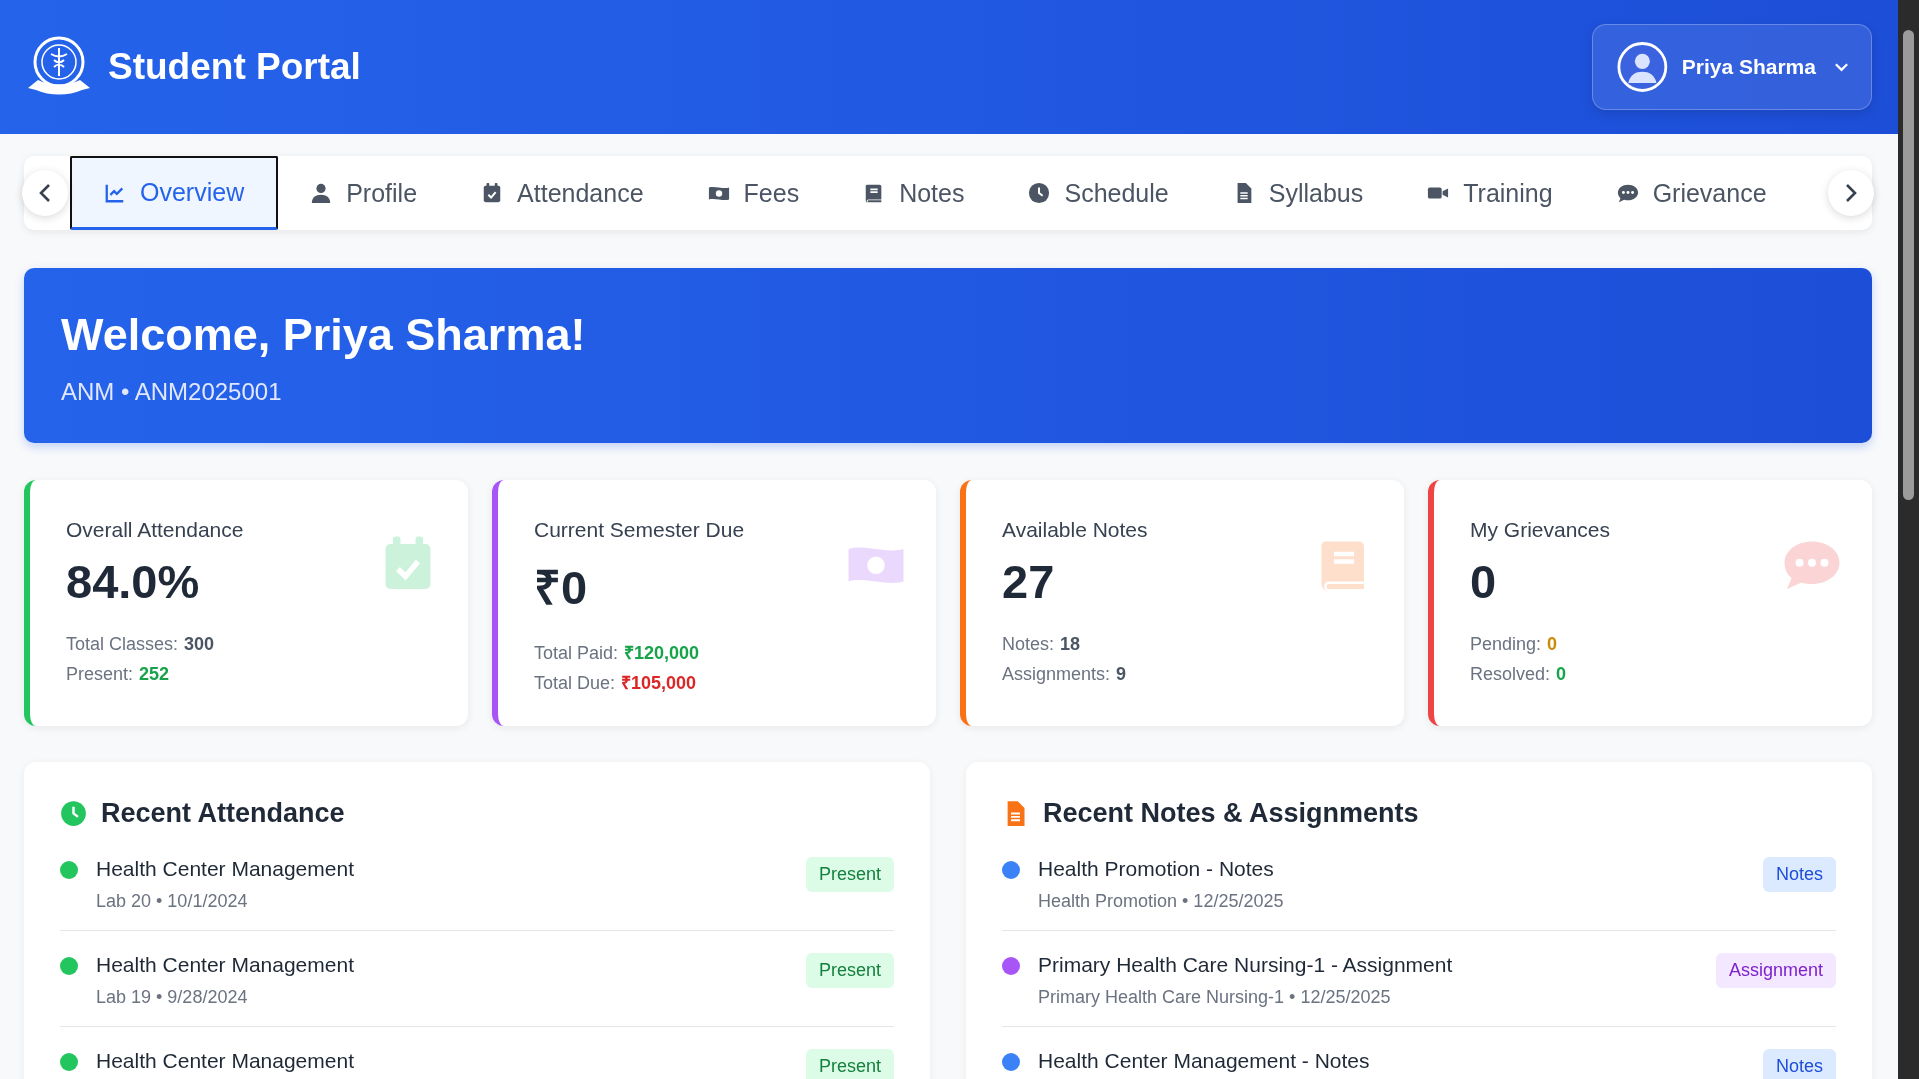 This screenshot has width=1919, height=1079. Describe the element at coordinates (223, 813) in the screenshot. I see `panel-title: Recent Attendance` at that location.